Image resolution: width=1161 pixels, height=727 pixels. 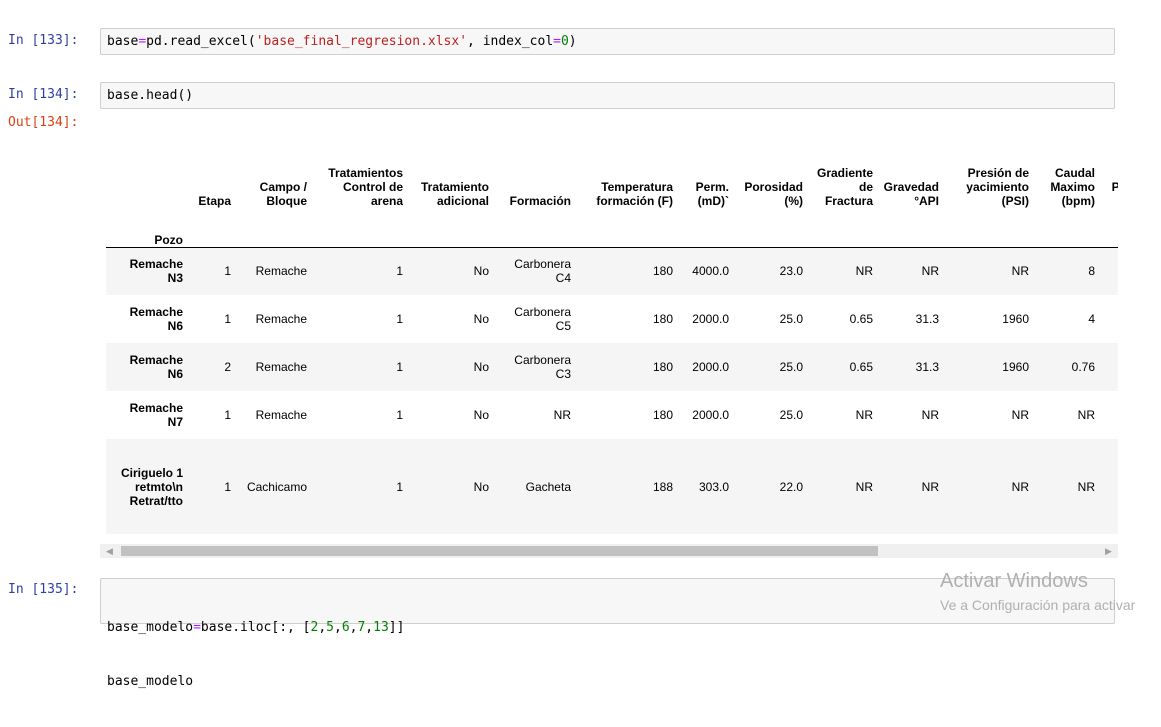 I want to click on code-token: ), so click(x=572, y=41).